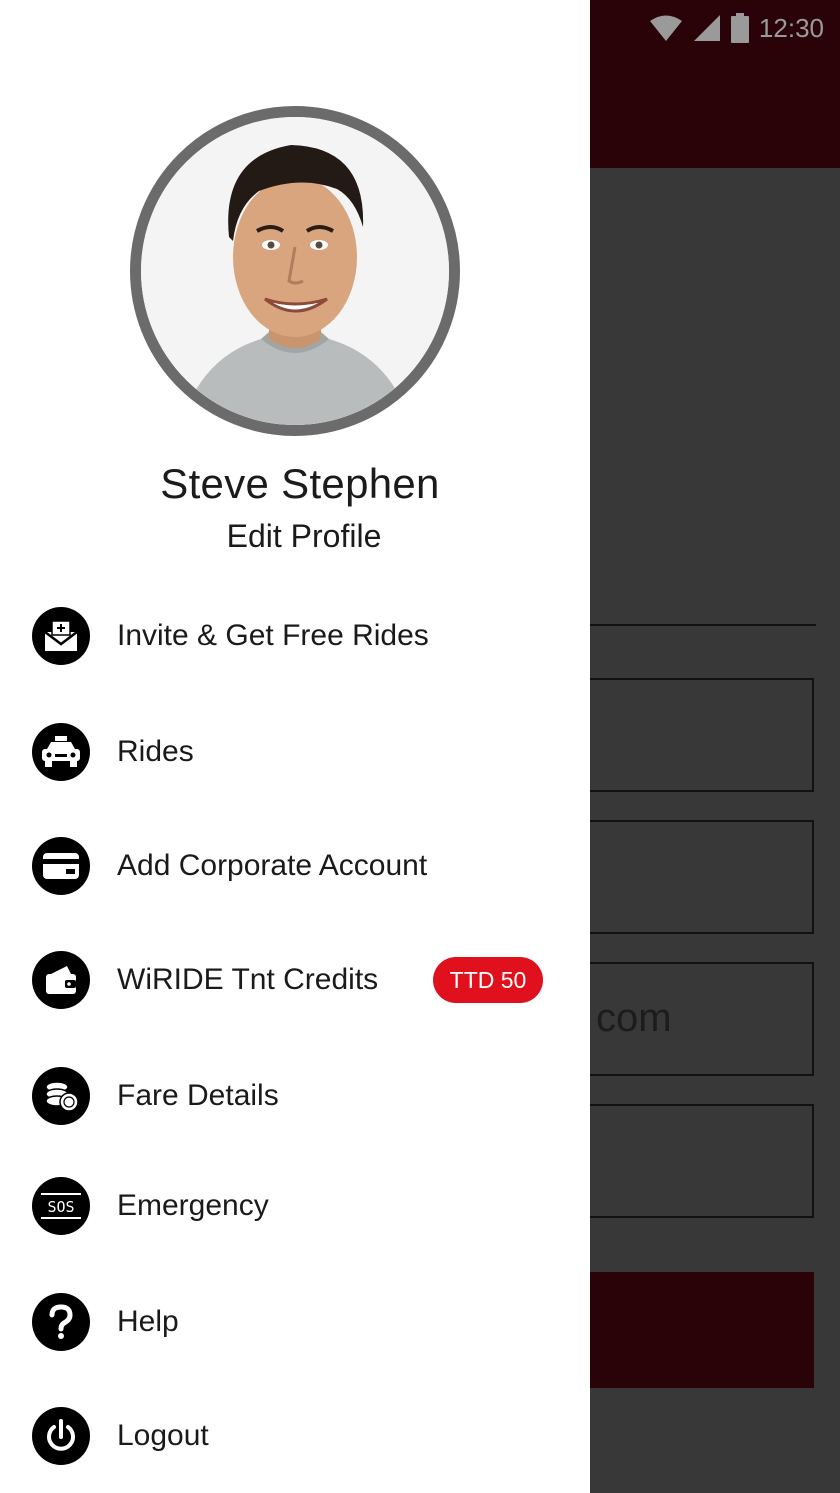 The height and width of the screenshot is (1493, 840). Describe the element at coordinates (295, 752) in the screenshot. I see `menu-item-rides: Rides` at that location.